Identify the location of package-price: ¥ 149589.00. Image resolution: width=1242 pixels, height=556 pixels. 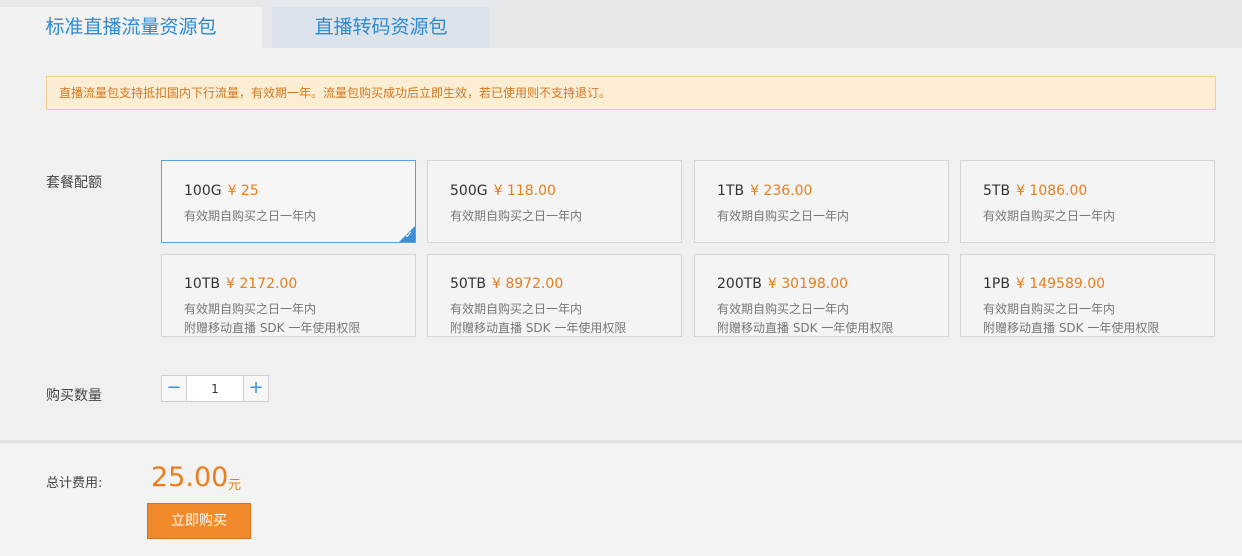
(1060, 284).